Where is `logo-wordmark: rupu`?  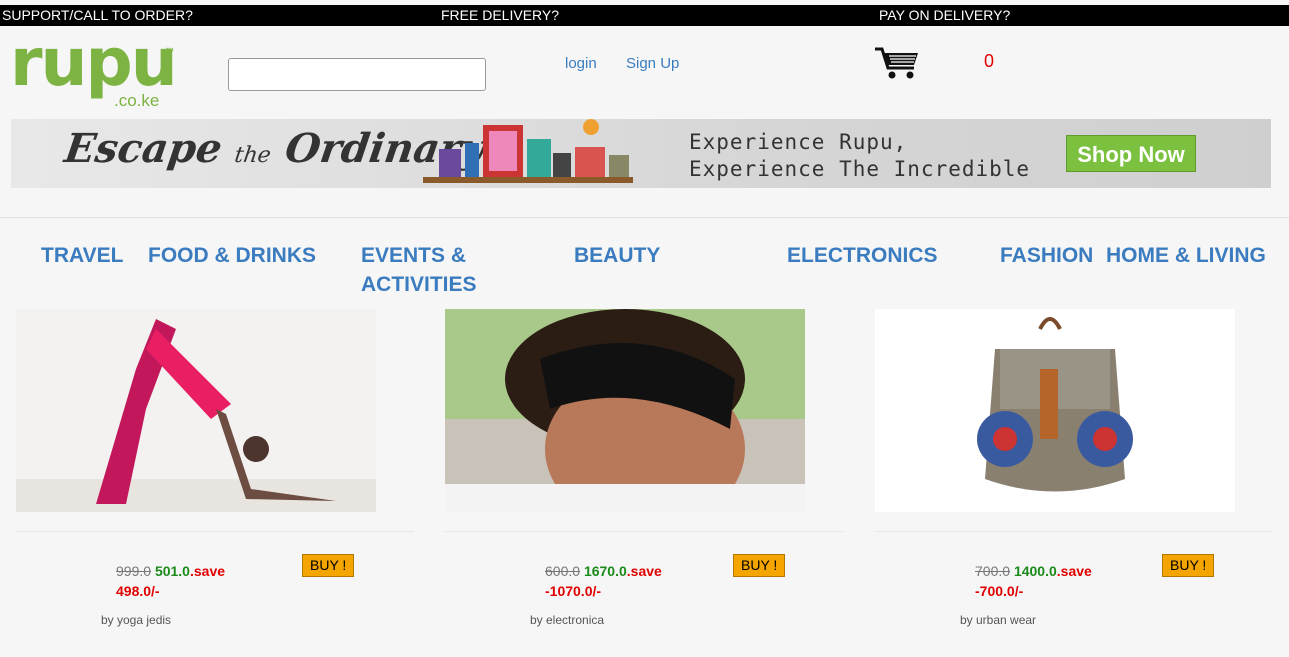
logo-wordmark: rupu is located at coordinates (94, 62).